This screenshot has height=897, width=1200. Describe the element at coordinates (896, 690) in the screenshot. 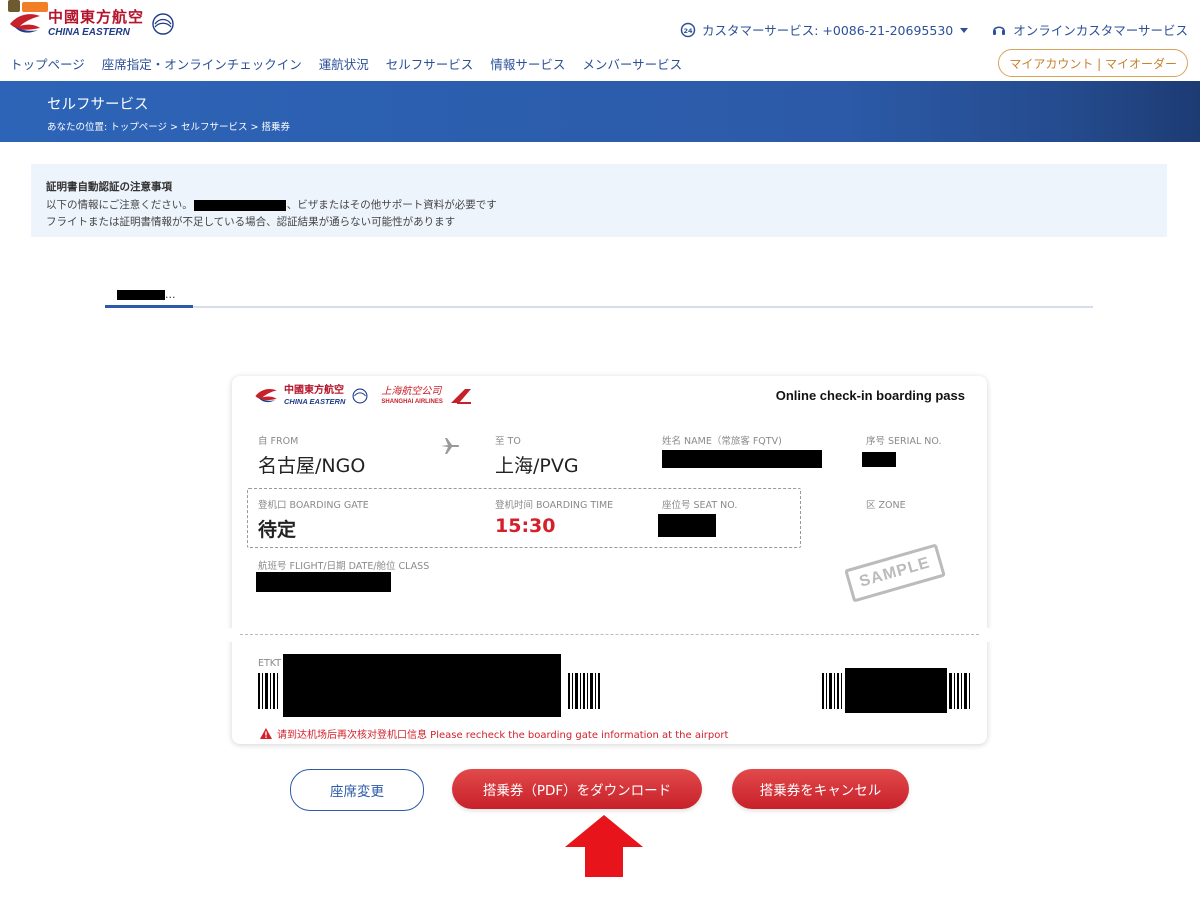

I see `barcode-number-redacted` at that location.